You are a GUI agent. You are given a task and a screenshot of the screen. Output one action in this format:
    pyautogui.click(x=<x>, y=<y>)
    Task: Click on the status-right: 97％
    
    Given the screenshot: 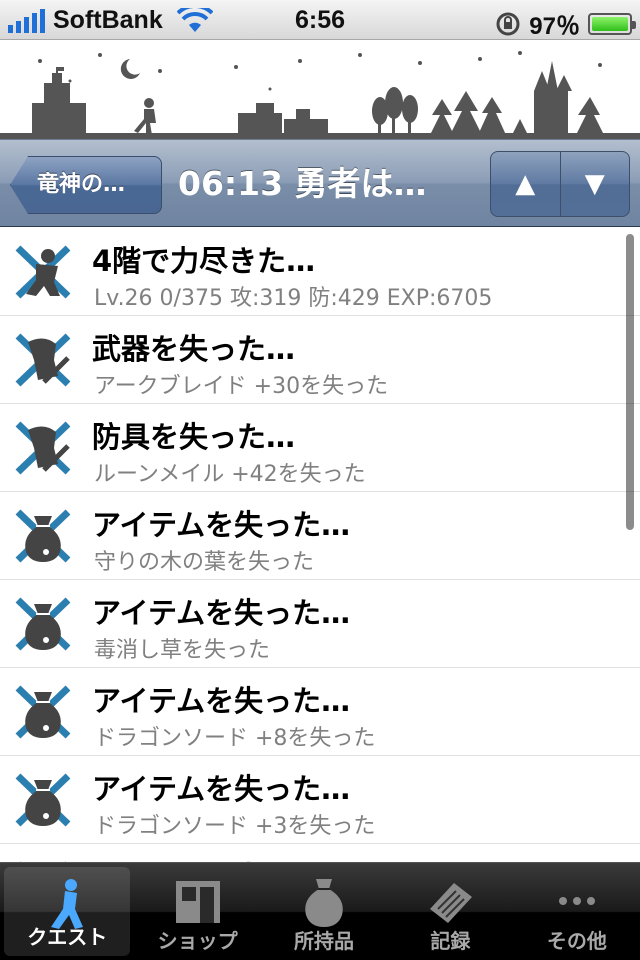 What is the action you would take?
    pyautogui.click(x=565, y=23)
    